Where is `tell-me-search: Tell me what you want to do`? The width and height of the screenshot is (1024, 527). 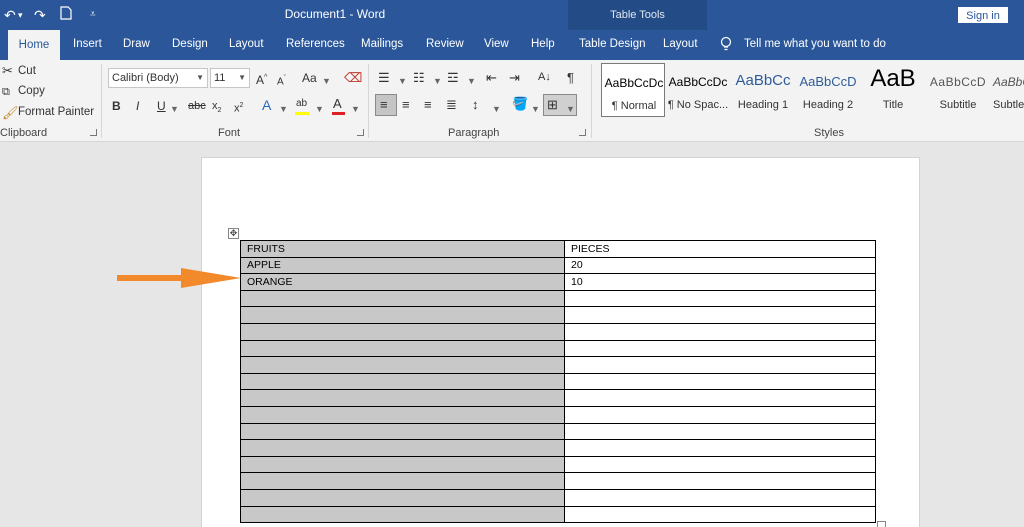
tell-me-search: Tell me what you want to do is located at coordinates (815, 44).